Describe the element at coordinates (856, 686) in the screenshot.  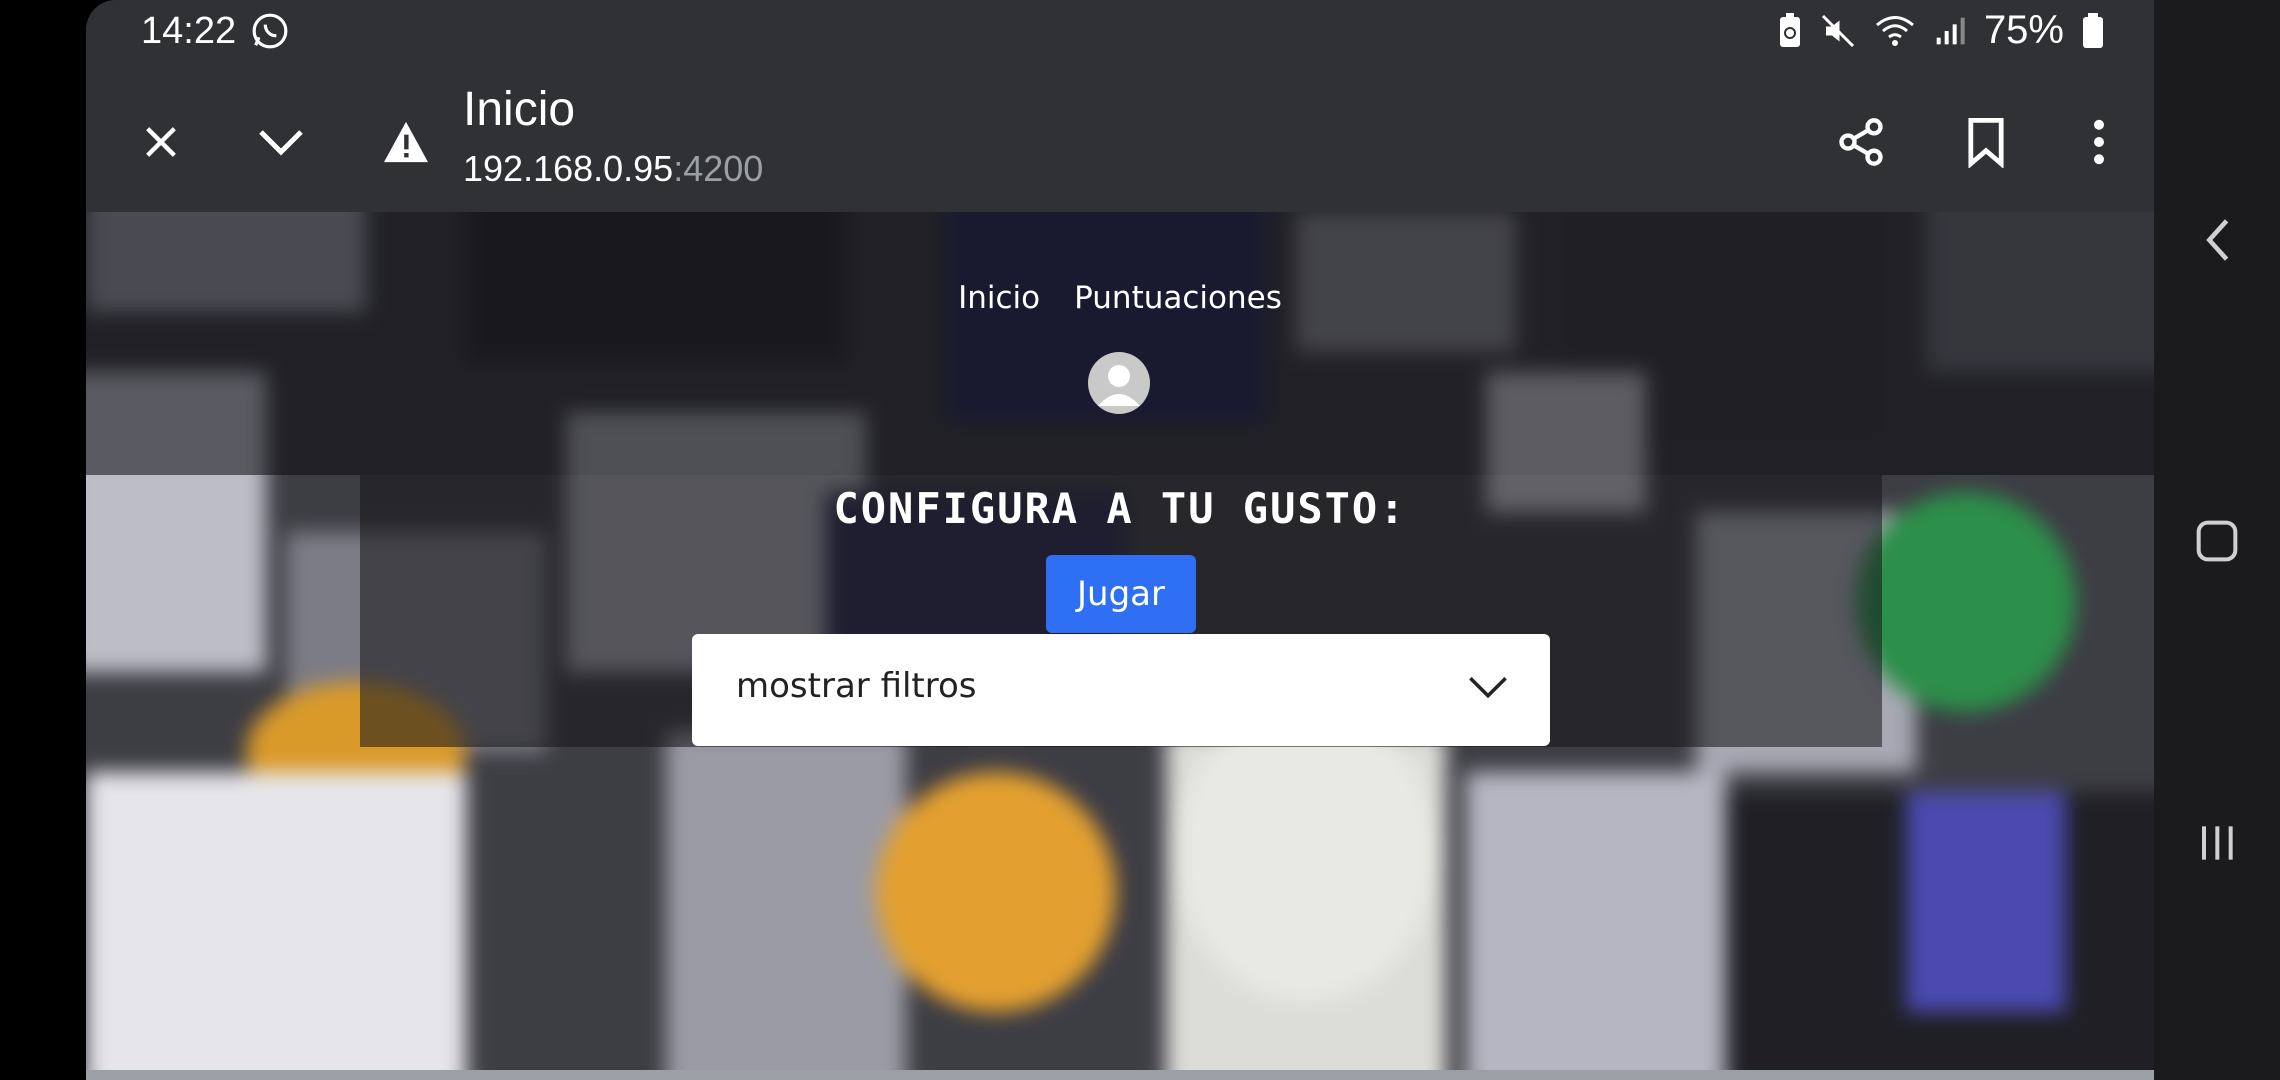
I see `filters-select-label: mostrar filtros` at that location.